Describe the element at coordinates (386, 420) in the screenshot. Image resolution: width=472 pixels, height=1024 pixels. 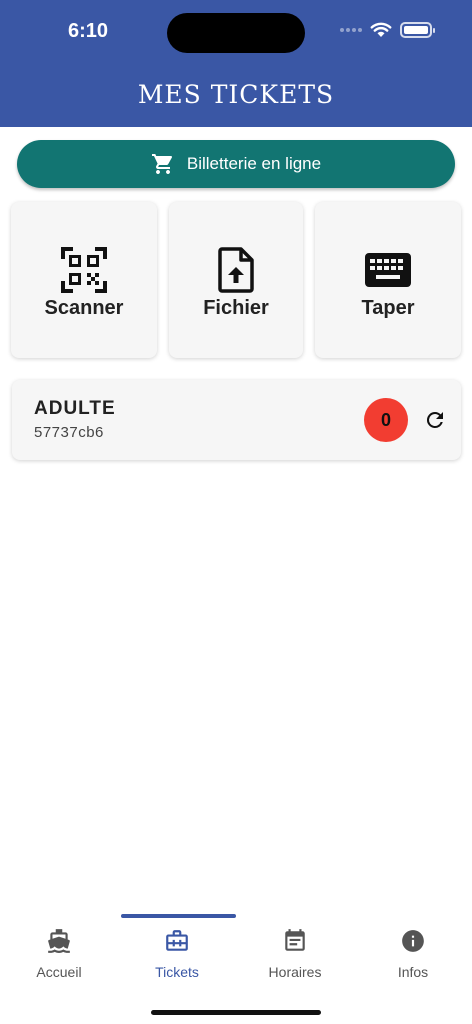
I see `ticket-count-badge: 0` at that location.